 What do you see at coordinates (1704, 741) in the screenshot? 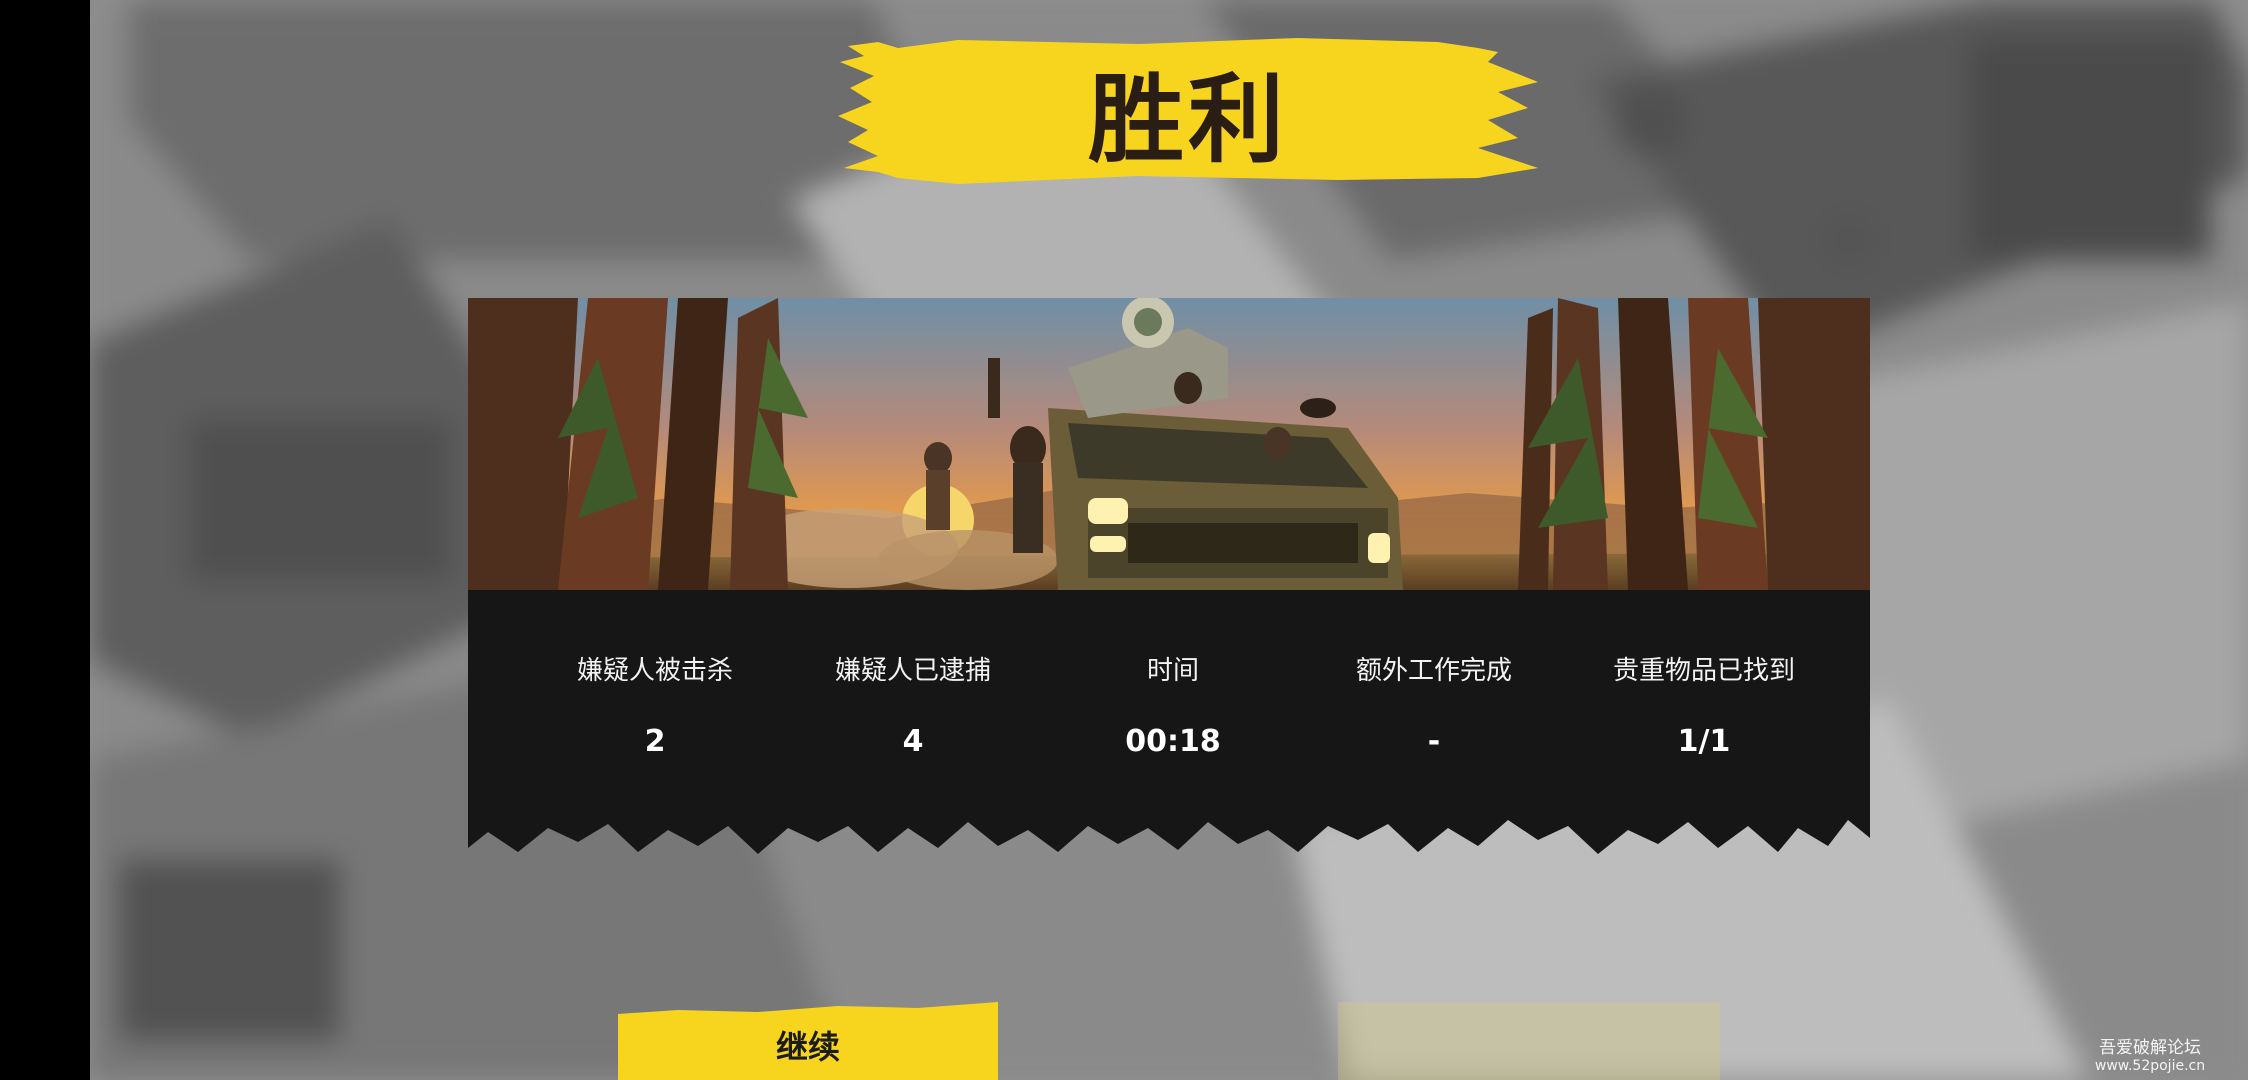
I see `stat-value: 1/1` at bounding box center [1704, 741].